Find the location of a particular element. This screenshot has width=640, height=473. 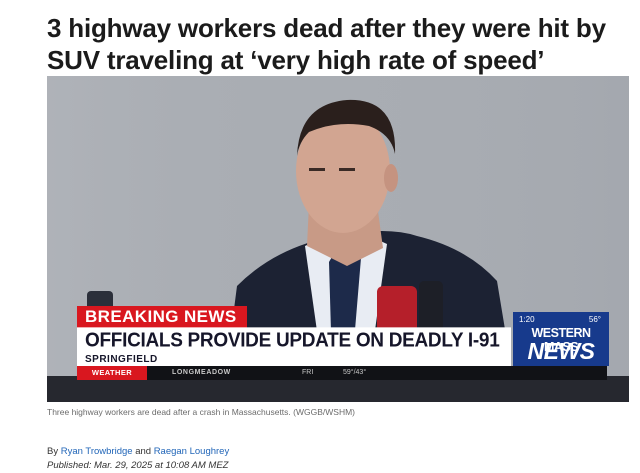

ticker-temps: 59°/43° is located at coordinates (355, 372).